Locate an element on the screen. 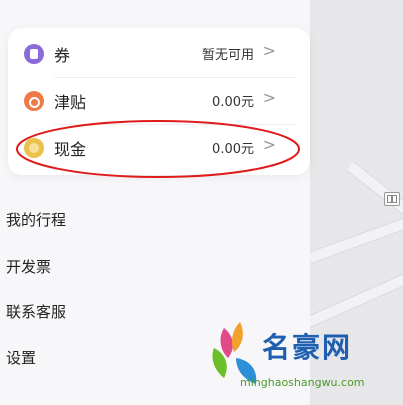 The width and height of the screenshot is (403, 405). watermark-url: minghaoshangwu.com is located at coordinates (302, 382).